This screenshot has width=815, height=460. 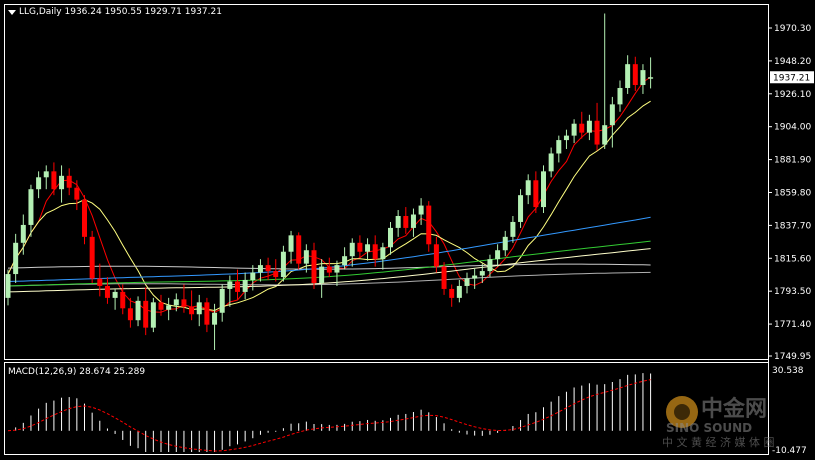 I want to click on price-tick-label: 1815.60, so click(x=792, y=259).